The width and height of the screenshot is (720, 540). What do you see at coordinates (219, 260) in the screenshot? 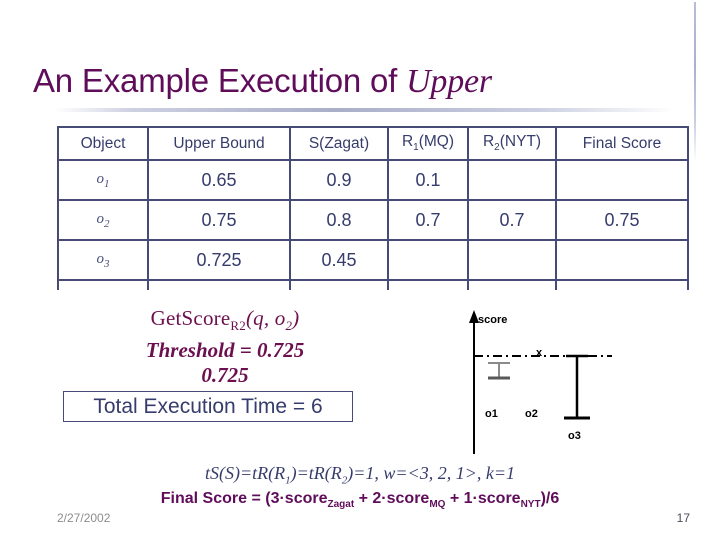
I see `cell-upper-bound: 0.725` at bounding box center [219, 260].